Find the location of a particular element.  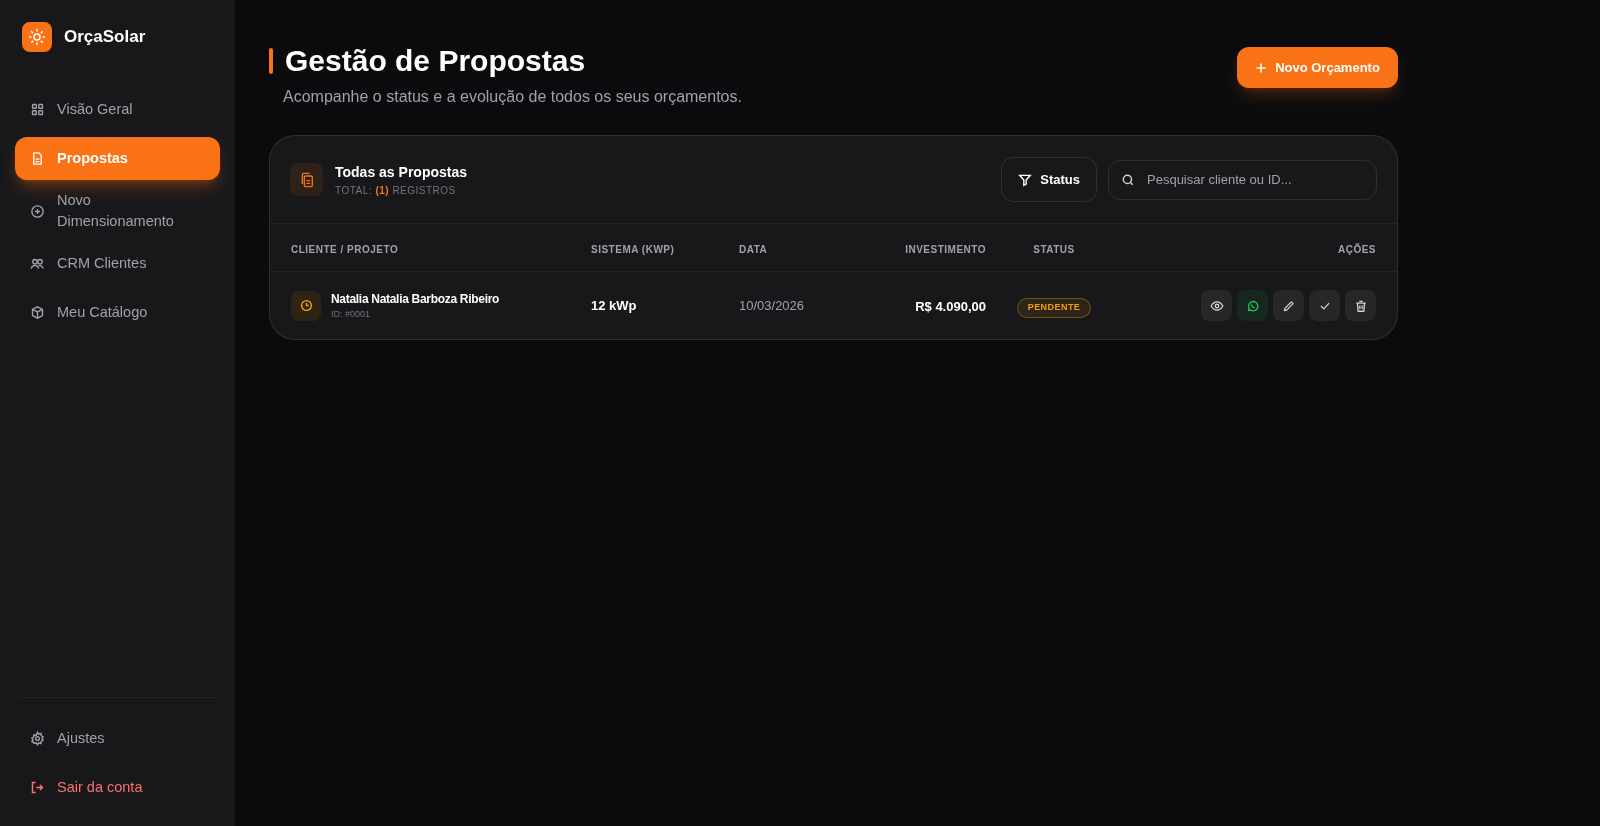

logout-link: Sair da conta is located at coordinates (117, 787).